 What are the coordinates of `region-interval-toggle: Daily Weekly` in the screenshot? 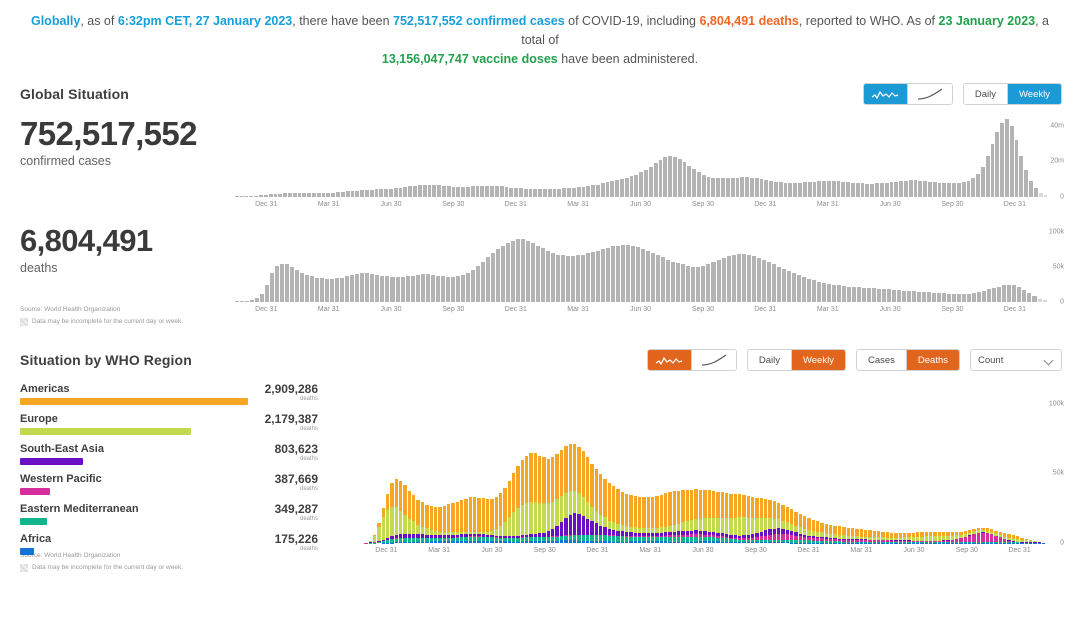 It's located at (796, 360).